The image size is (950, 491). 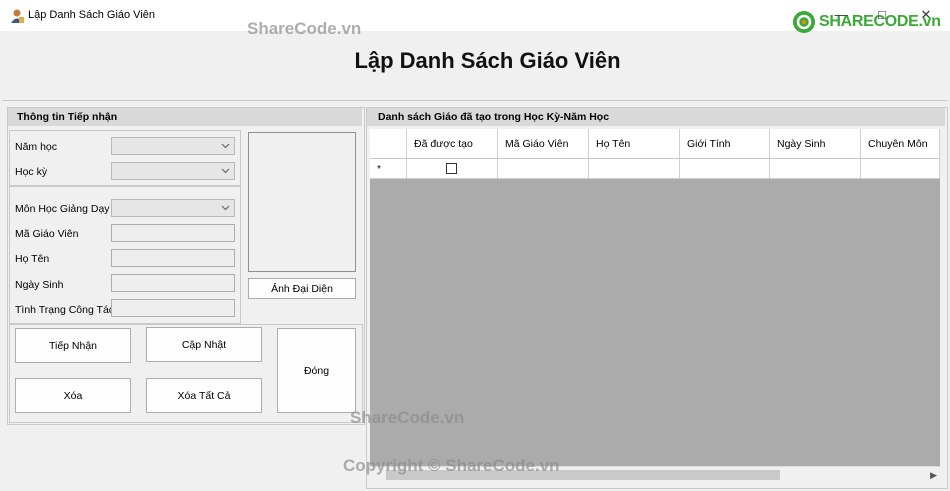 I want to click on ma-gv-label: Mã Giáo Viên, so click(x=47, y=234).